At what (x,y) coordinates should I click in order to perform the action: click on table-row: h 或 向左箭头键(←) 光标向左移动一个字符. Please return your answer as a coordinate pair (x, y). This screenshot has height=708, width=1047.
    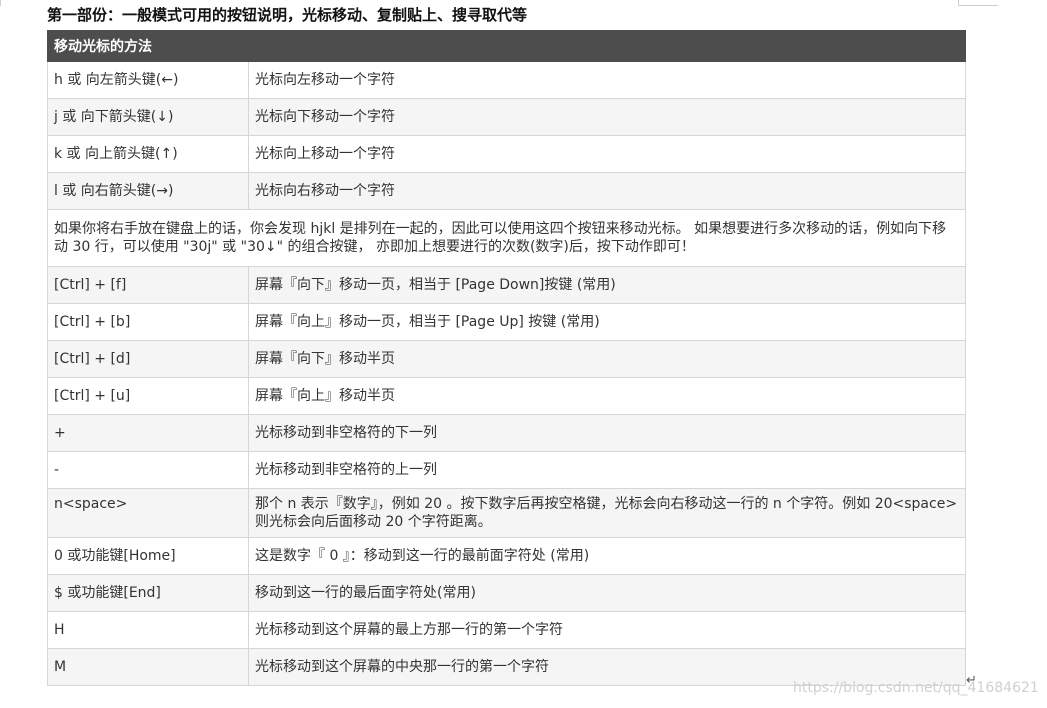
    Looking at the image, I should click on (506, 80).